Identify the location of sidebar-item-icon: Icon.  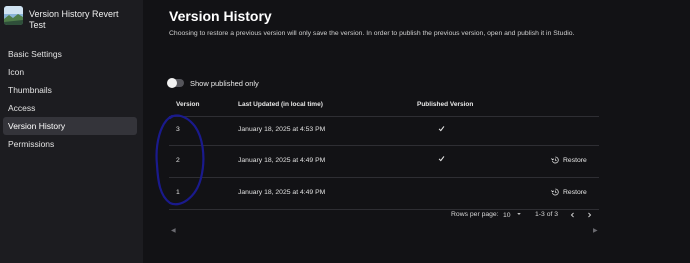
(71, 72).